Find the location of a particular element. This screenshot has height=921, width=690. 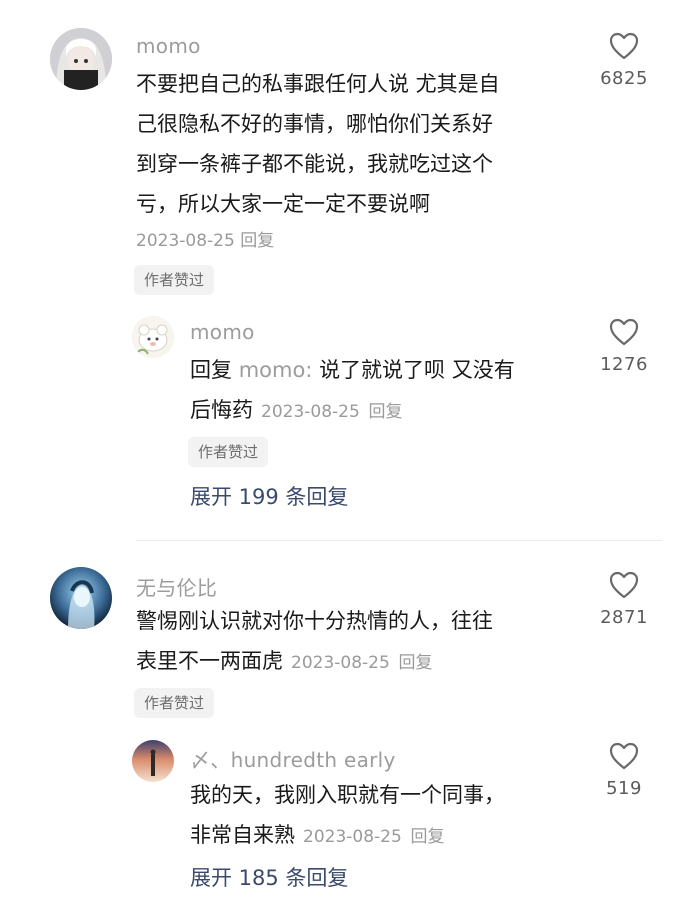

comment-text-line: 警惕刚认识就对你十分热情的人，往往 is located at coordinates (314, 621).